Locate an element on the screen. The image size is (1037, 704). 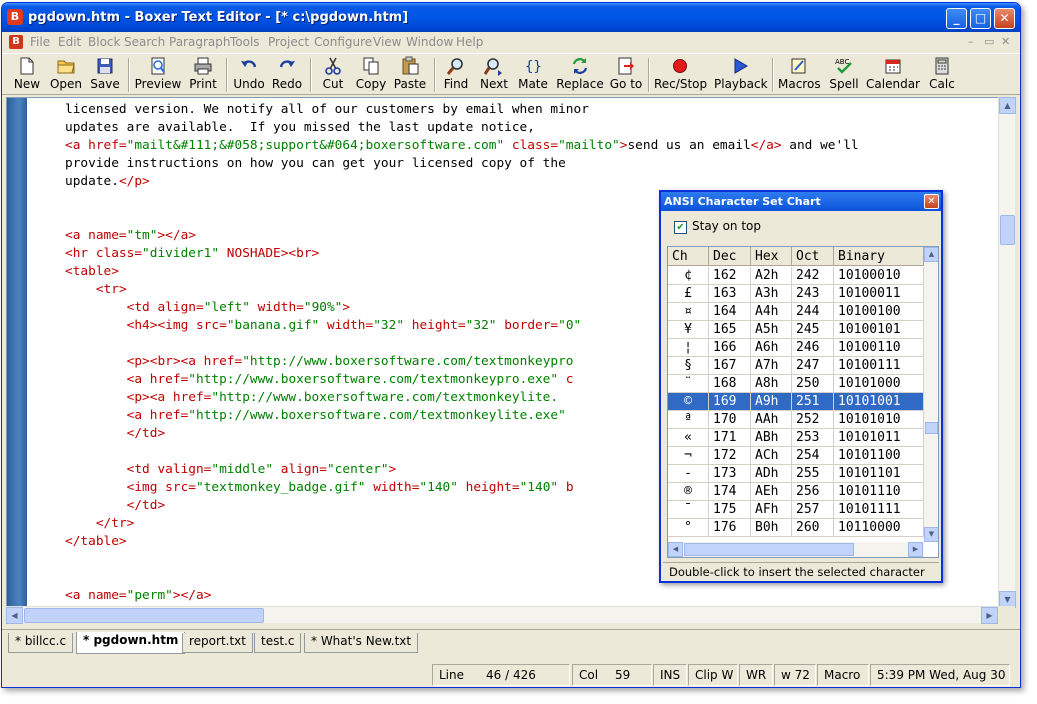
scroll-up-icon: ▲ is located at coordinates (1007, 105).